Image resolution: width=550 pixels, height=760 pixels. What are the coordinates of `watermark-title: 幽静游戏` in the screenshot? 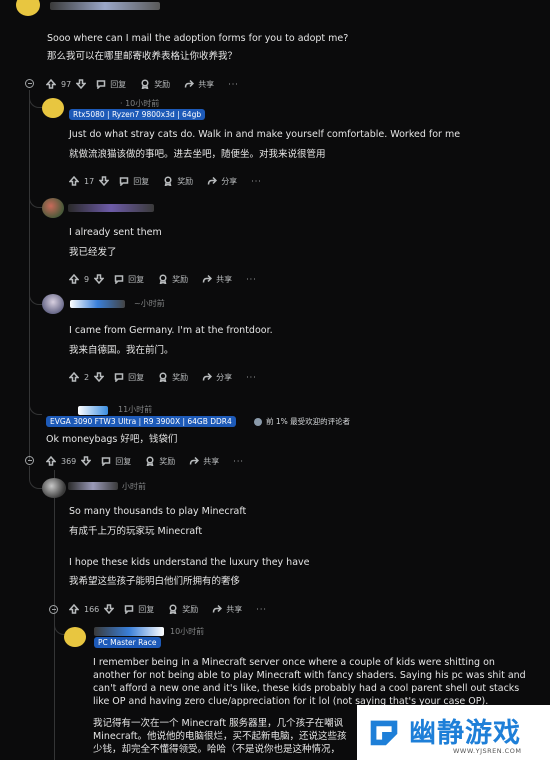 It's located at (465, 733).